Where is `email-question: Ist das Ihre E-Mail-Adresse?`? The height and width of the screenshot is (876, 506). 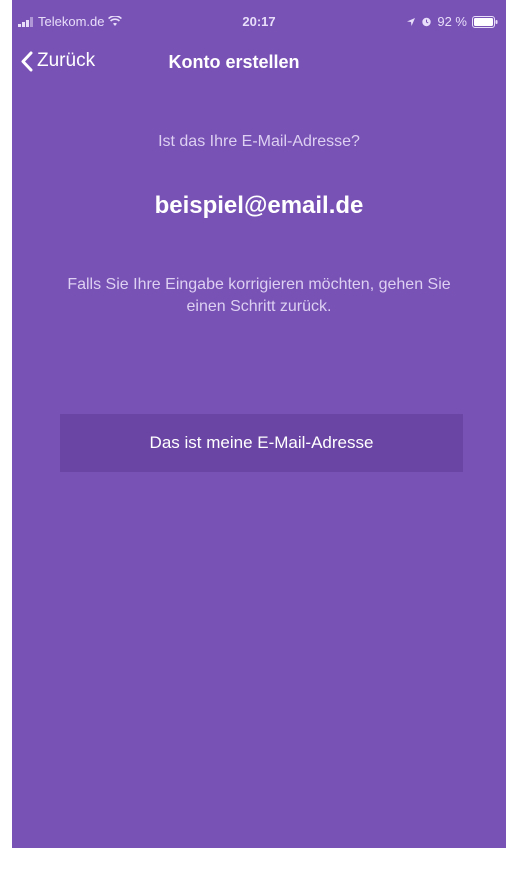
email-question: Ist das Ihre E-Mail-Adresse? is located at coordinates (259, 141).